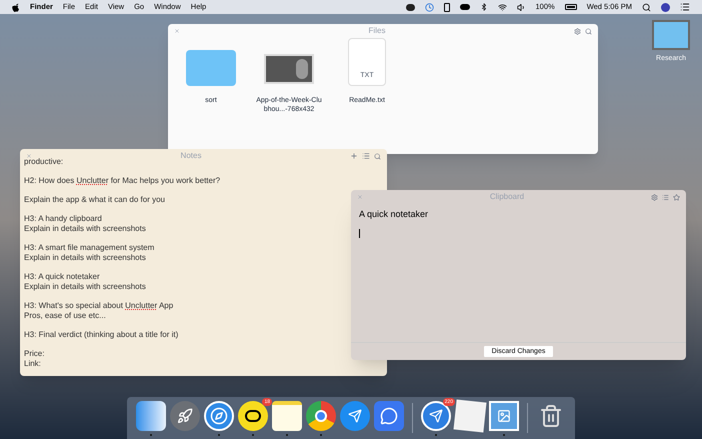 The width and height of the screenshot is (702, 439). What do you see at coordinates (394, 214) in the screenshot?
I see `clipboard-text: A quick notetaker` at bounding box center [394, 214].